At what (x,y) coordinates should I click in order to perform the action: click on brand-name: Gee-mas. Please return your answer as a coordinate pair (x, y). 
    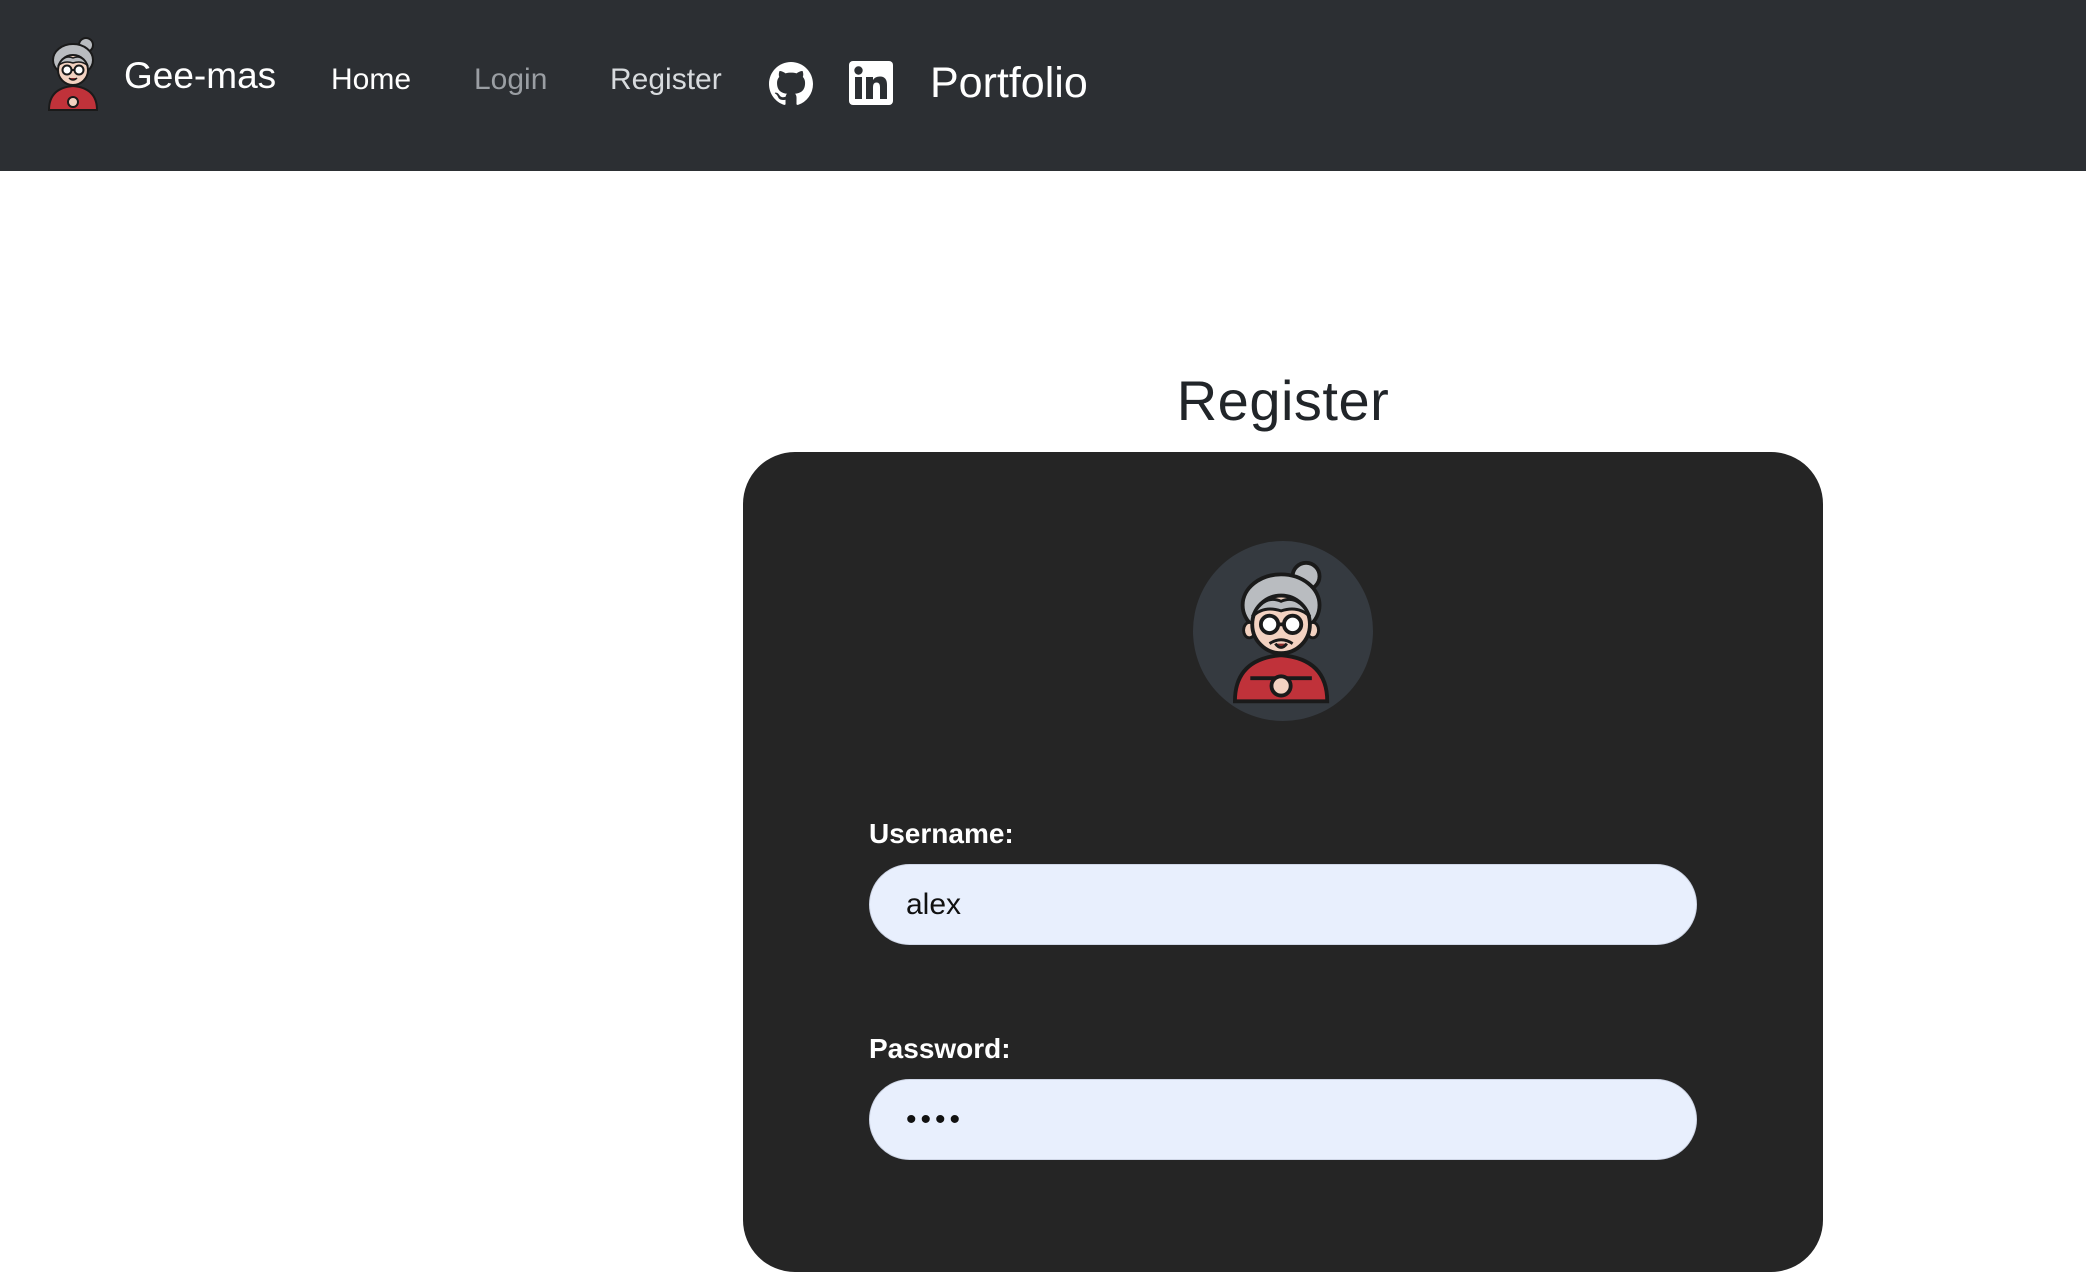
    Looking at the image, I should click on (200, 75).